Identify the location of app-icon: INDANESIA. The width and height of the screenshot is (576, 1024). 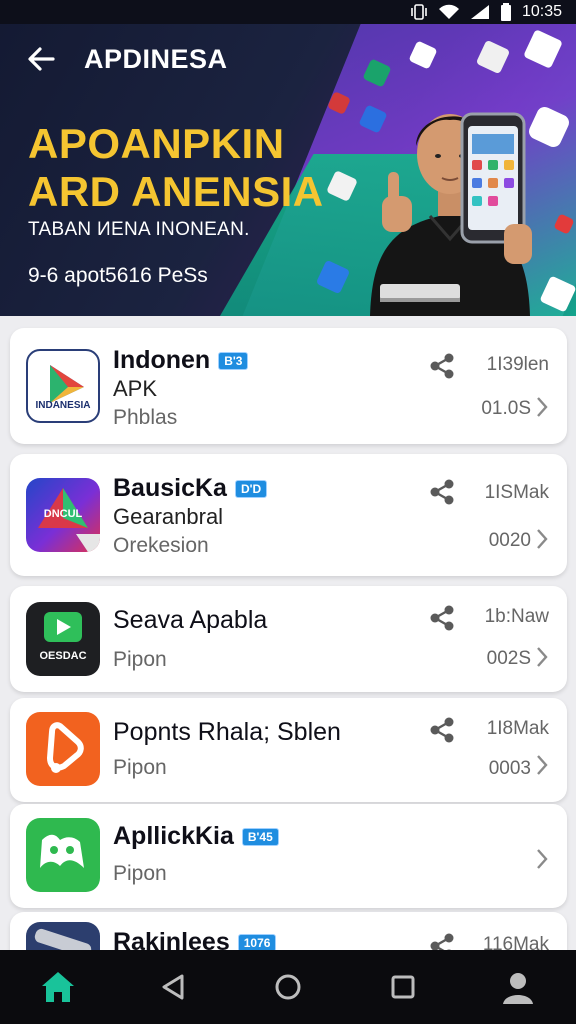
(63, 386).